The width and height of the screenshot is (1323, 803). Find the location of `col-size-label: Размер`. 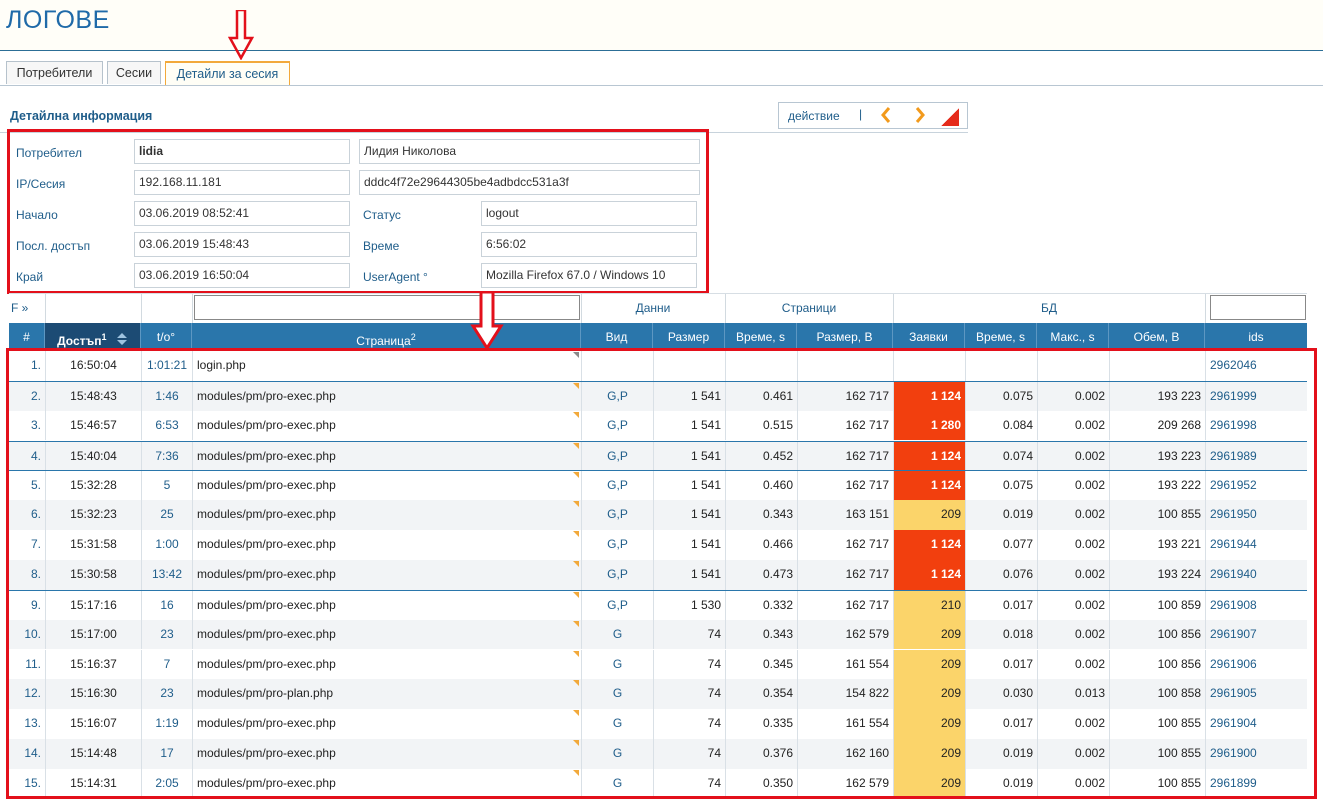

col-size-label: Размер is located at coordinates (688, 337).